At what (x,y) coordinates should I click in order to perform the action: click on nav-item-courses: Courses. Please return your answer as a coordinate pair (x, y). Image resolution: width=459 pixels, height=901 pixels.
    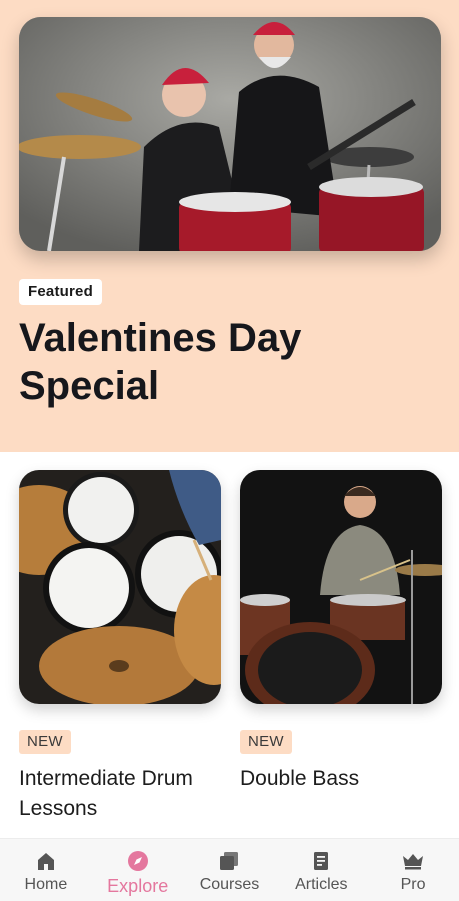
    Looking at the image, I should click on (230, 870).